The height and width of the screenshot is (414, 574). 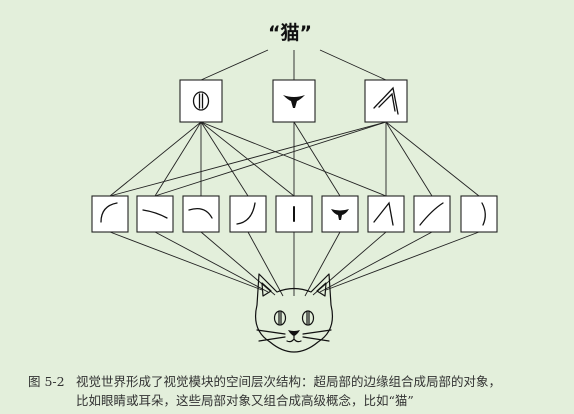 I want to click on part-ear, so click(x=386, y=101).